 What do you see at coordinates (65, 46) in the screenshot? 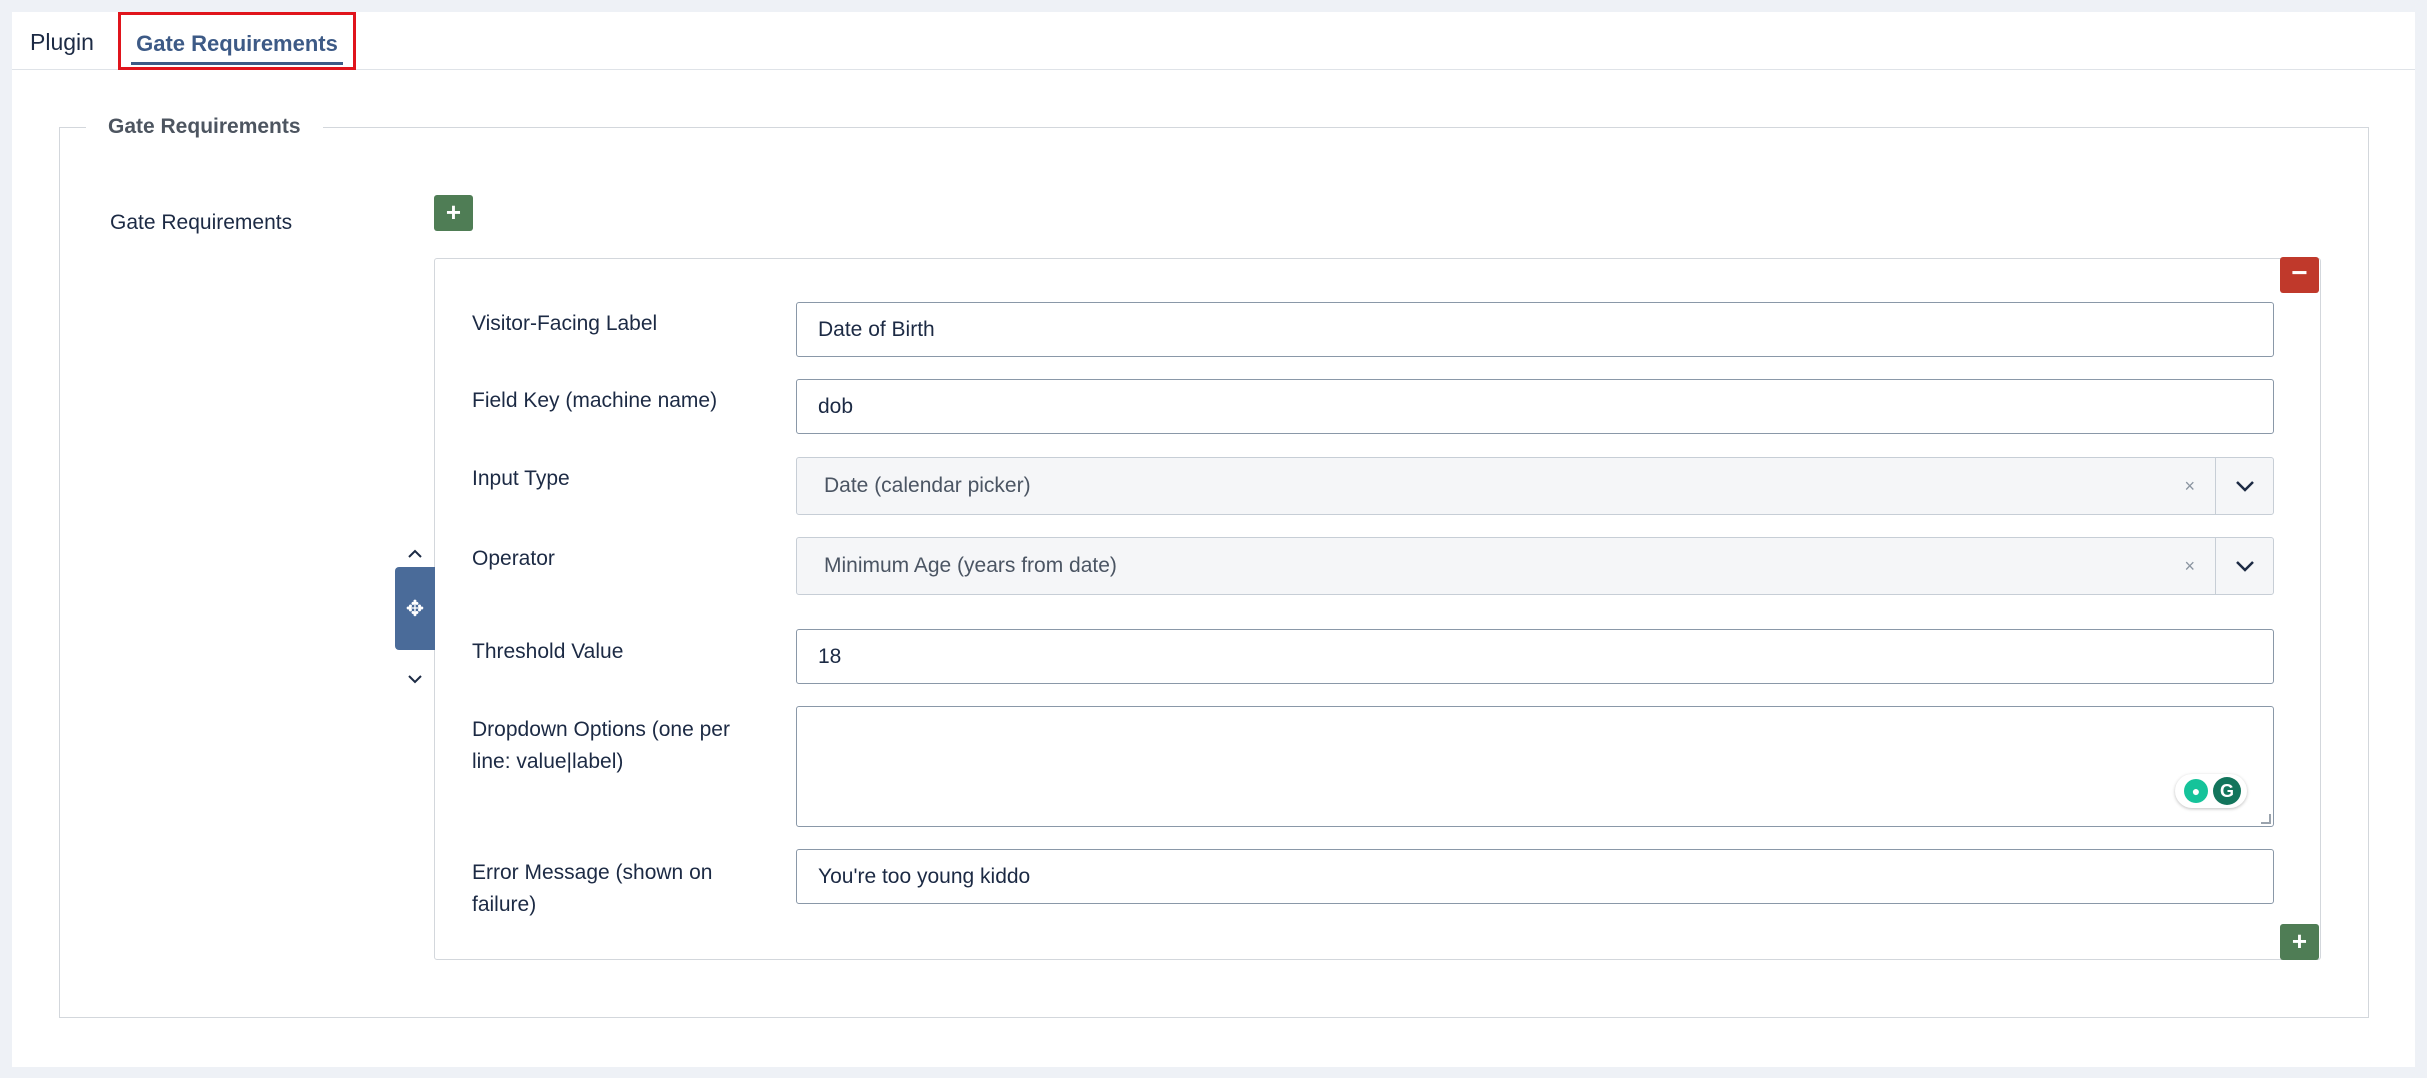
I see `tab-plugin: Plugin` at bounding box center [65, 46].